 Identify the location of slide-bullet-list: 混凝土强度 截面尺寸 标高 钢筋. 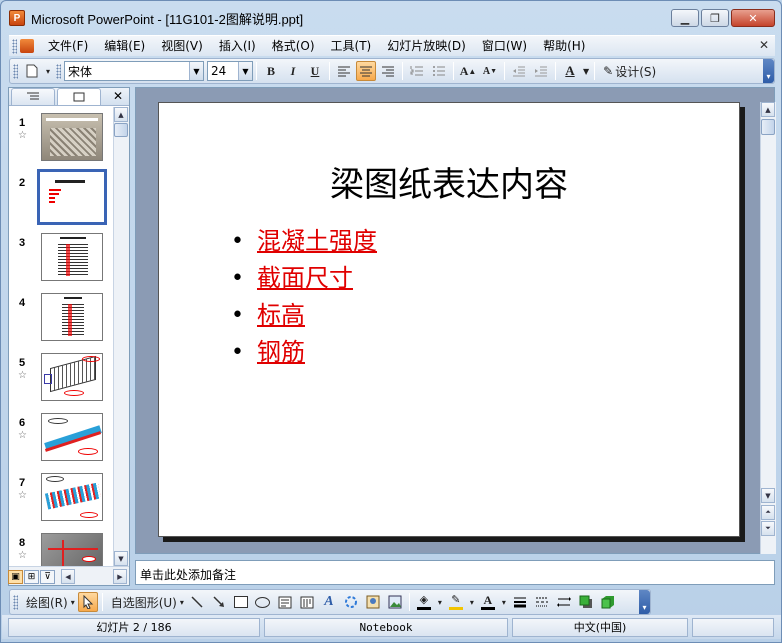
(304, 297).